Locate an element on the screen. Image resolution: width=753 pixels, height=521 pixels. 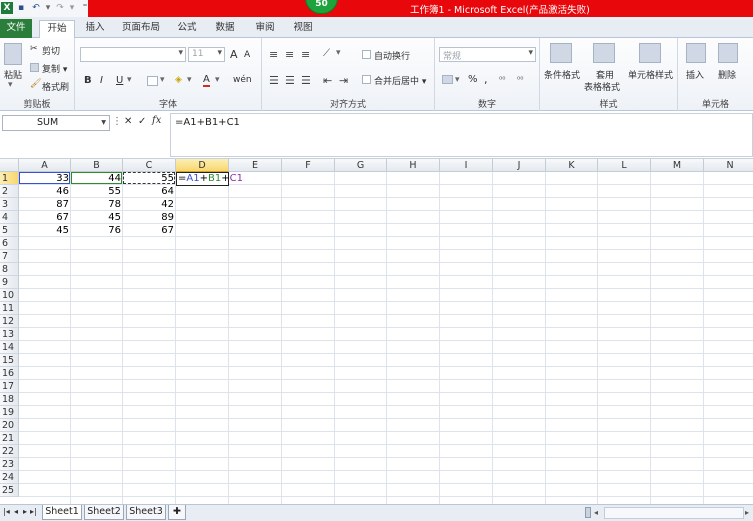
scroll-left-icon: ◂ is located at coordinates (596, 512).